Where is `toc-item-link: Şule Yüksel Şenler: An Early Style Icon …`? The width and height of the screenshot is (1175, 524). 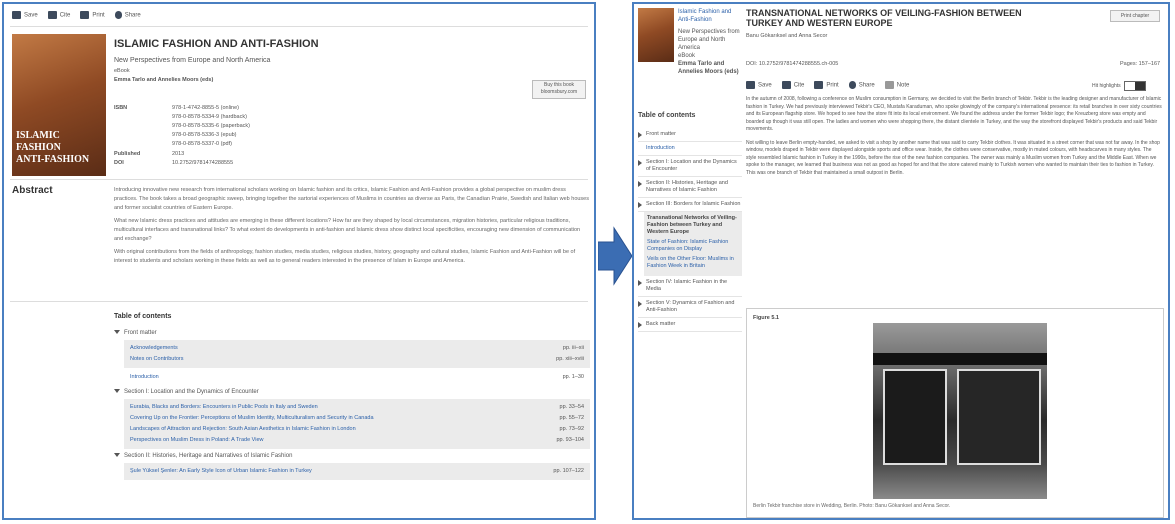 toc-item-link: Şule Yüksel Şenler: An Early Style Icon … is located at coordinates (221, 471).